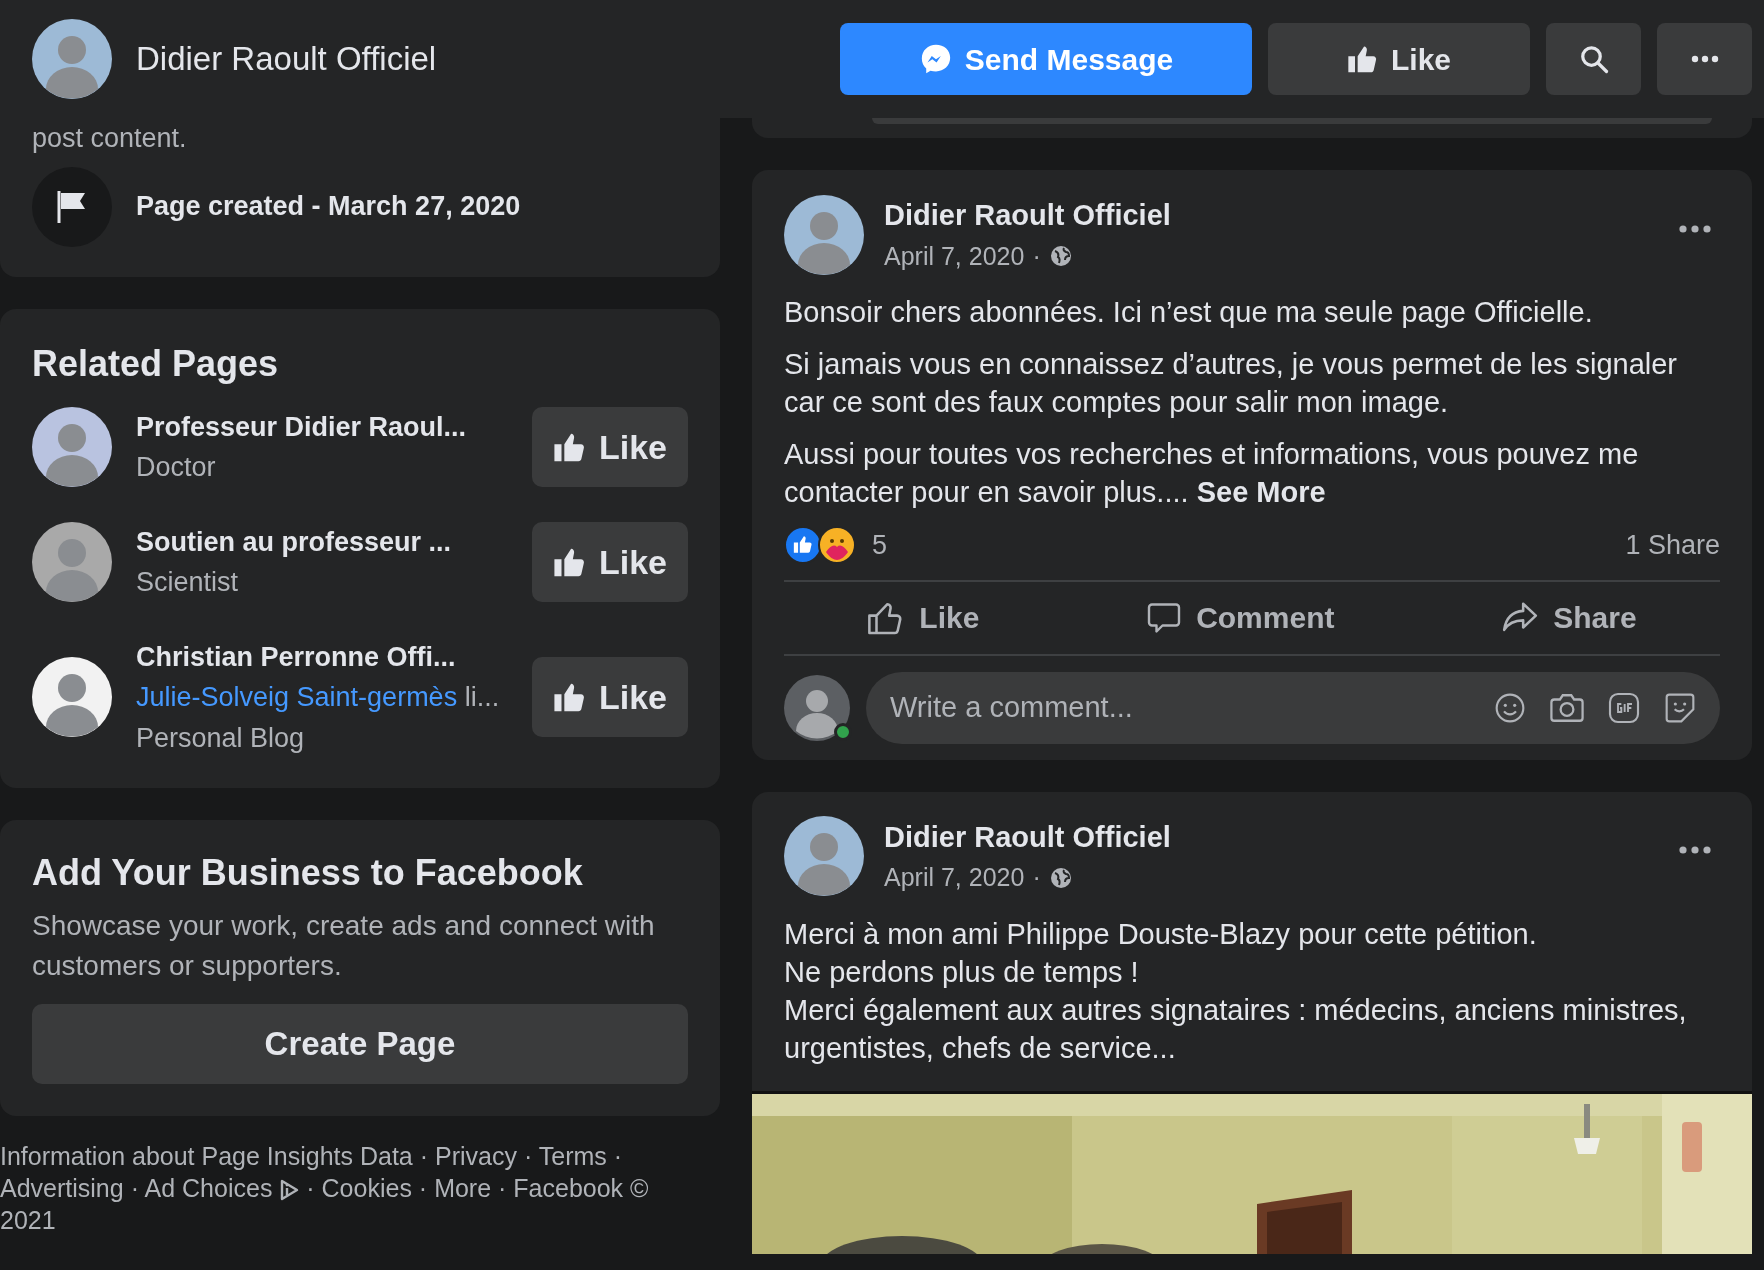  I want to click on search-button, so click(1593, 59).